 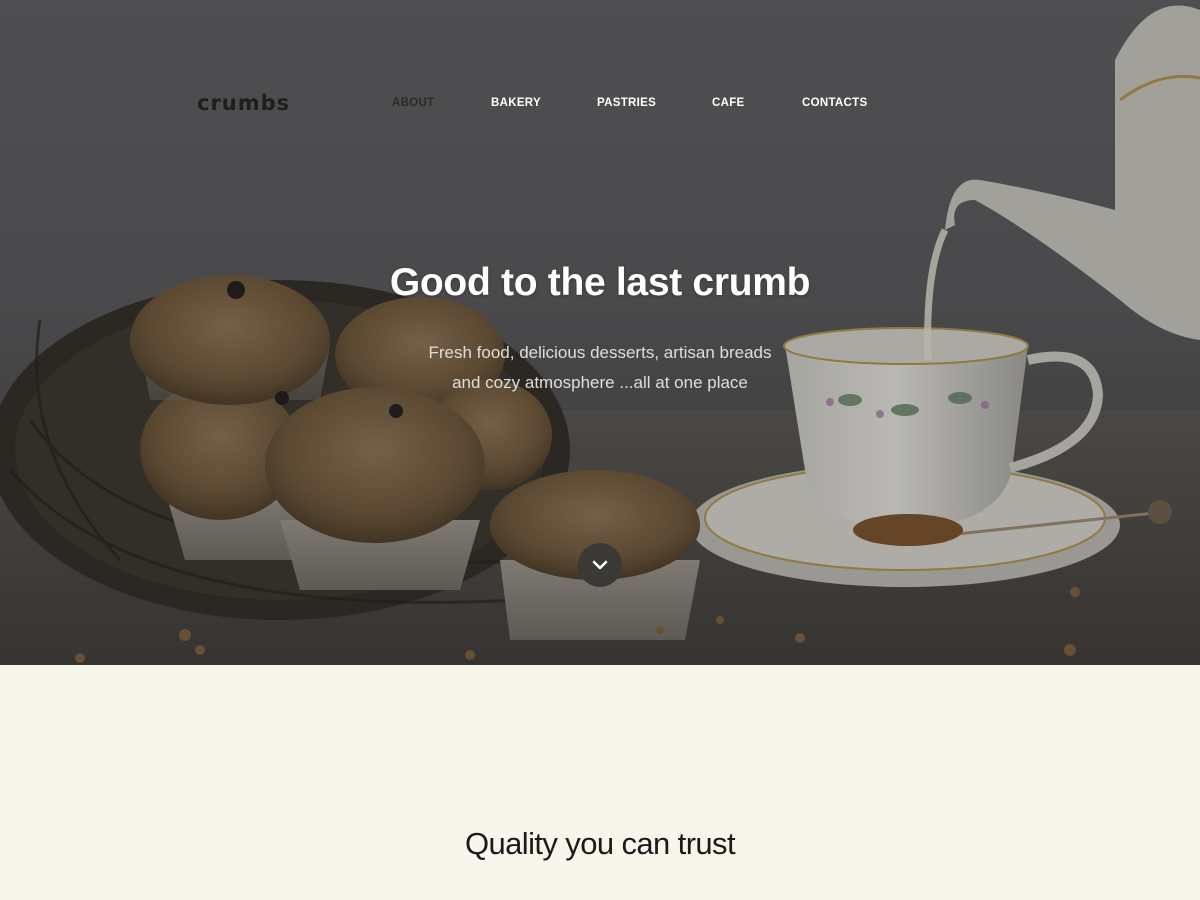 I want to click on section-title: Quality you can trust, so click(x=600, y=843).